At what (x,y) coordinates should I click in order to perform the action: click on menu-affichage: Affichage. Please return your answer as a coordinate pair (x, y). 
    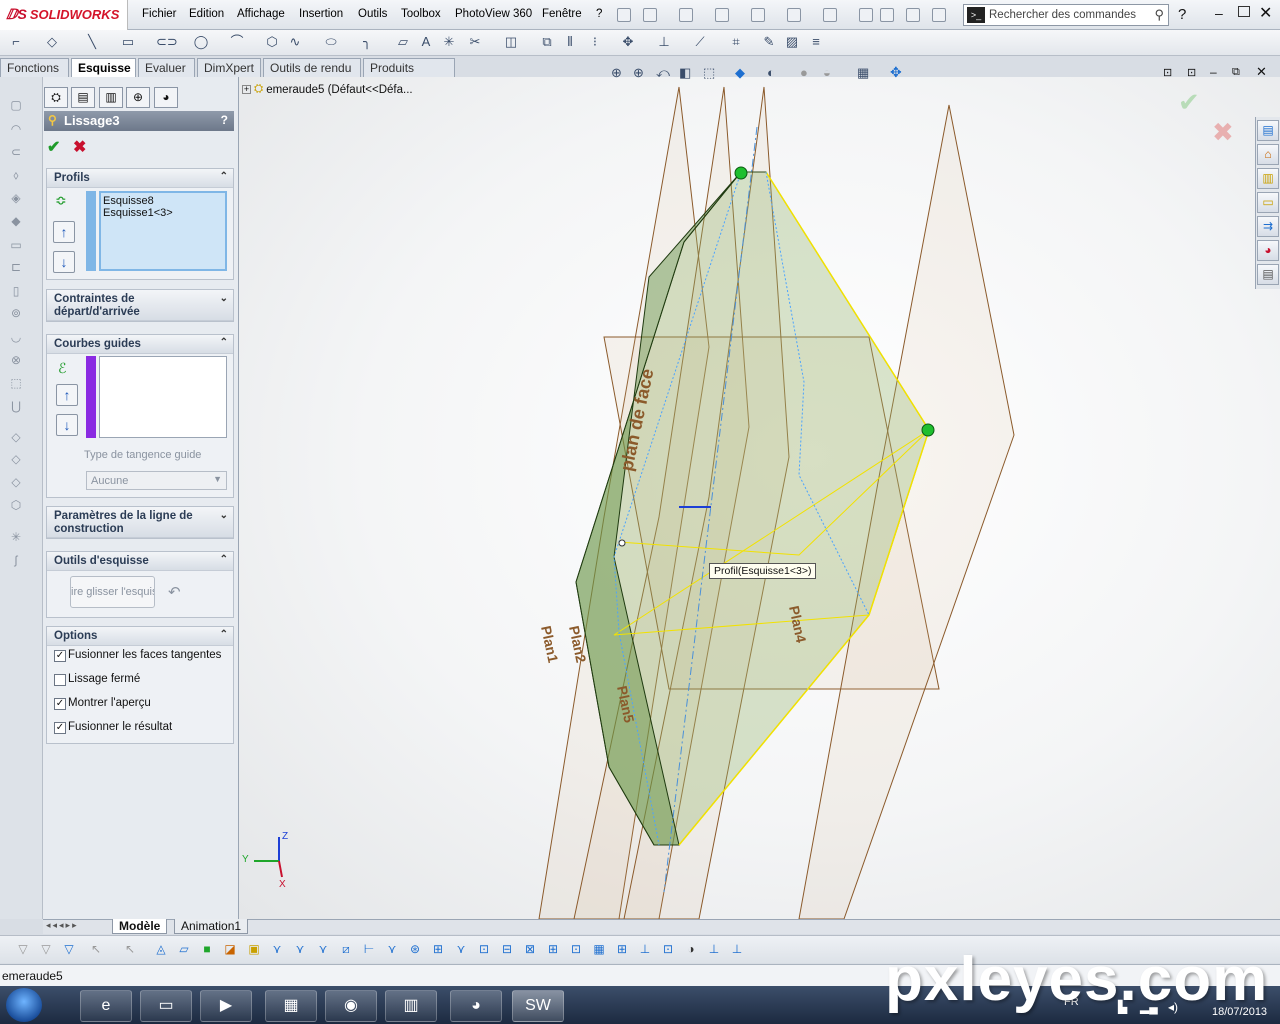
    Looking at the image, I should click on (261, 14).